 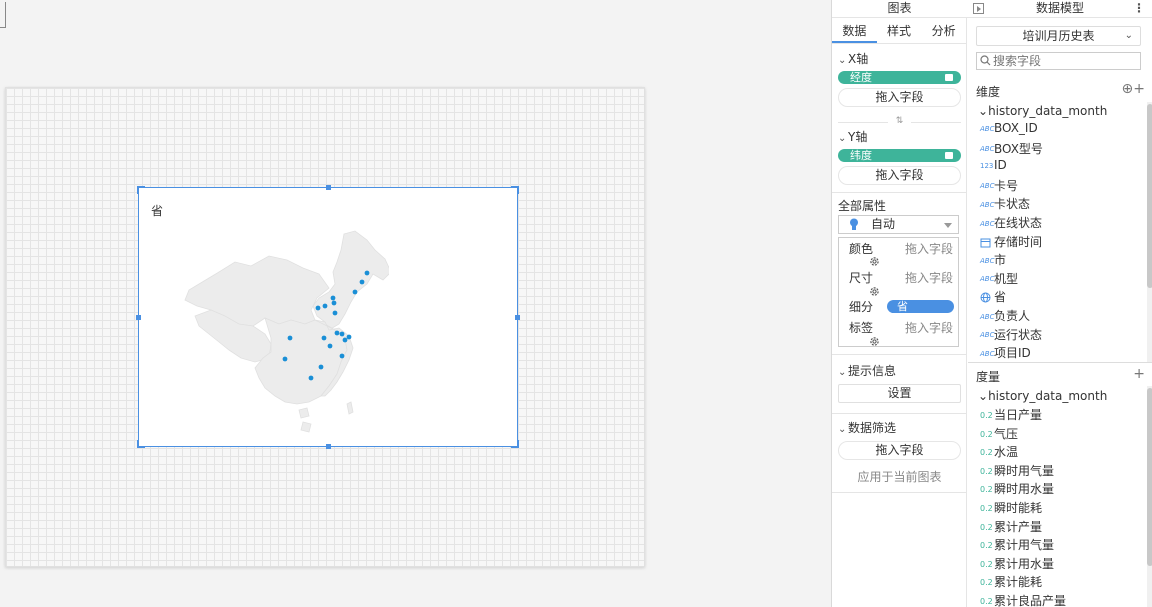 What do you see at coordinates (920, 306) in the screenshot?
I see `detail-field-pill: 省` at bounding box center [920, 306].